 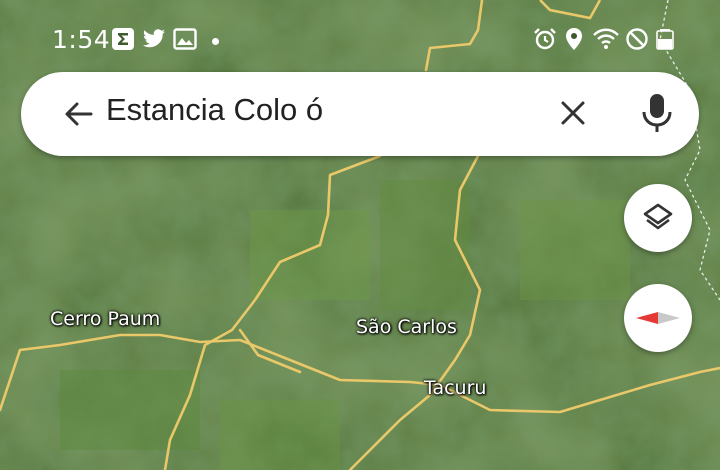 What do you see at coordinates (574, 39) in the screenshot?
I see `location-icon` at bounding box center [574, 39].